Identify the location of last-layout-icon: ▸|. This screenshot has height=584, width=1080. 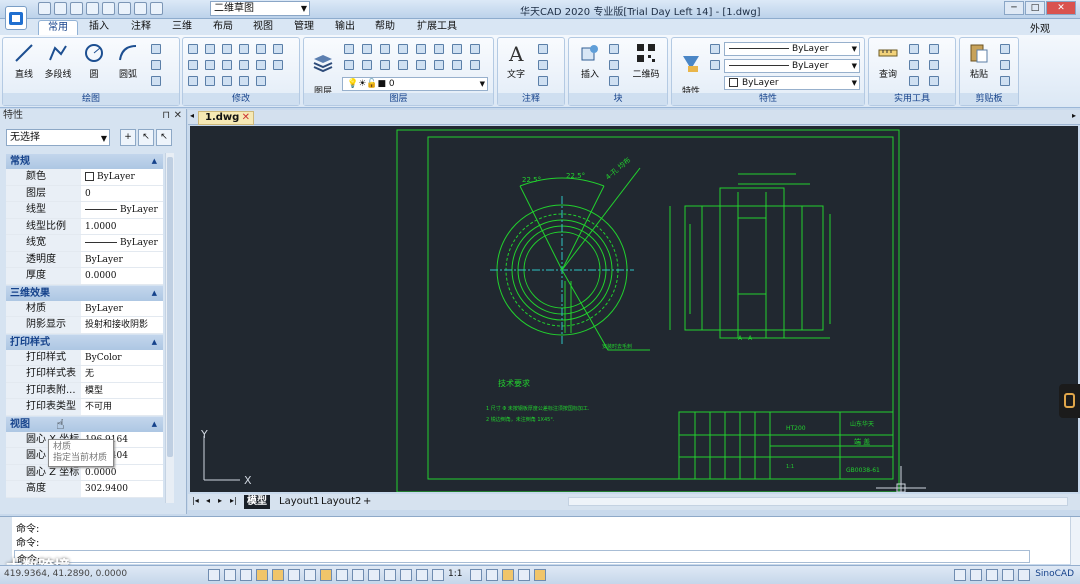
(233, 500).